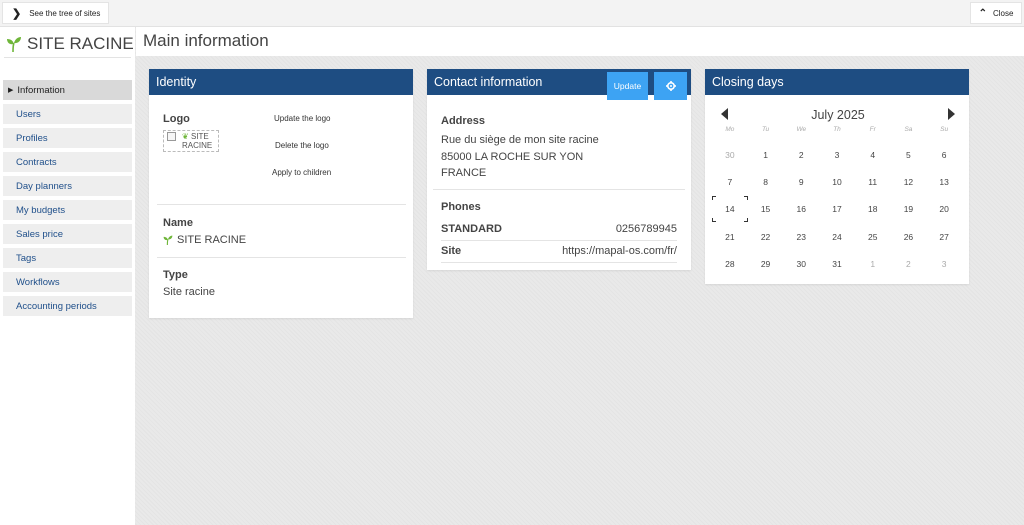 This screenshot has width=1024, height=525. What do you see at coordinates (766, 264) in the screenshot?
I see `calendar-day: 29` at bounding box center [766, 264].